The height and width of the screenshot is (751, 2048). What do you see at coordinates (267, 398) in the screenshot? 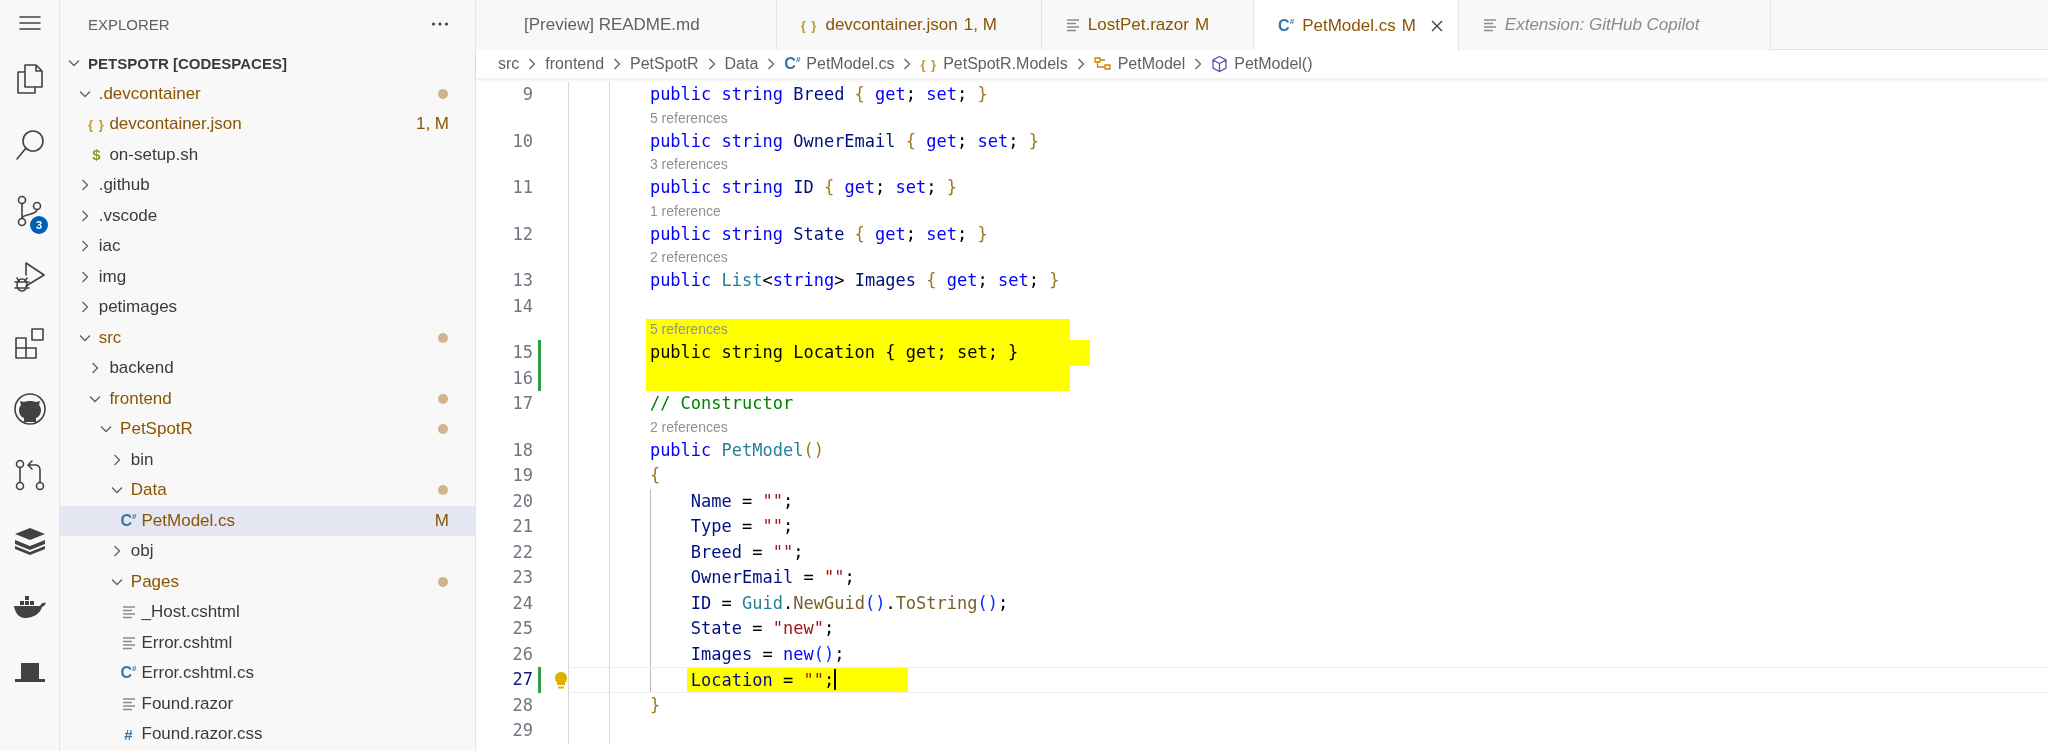
I see `tree-item: frontend` at bounding box center [267, 398].